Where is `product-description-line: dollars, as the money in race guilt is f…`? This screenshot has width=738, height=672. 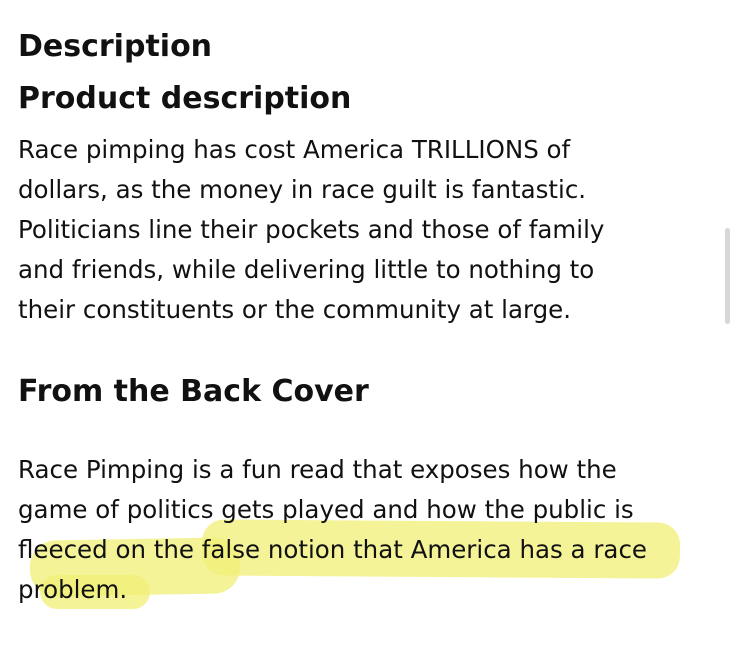
product-description-line: dollars, as the money in race guilt is f… is located at coordinates (302, 189).